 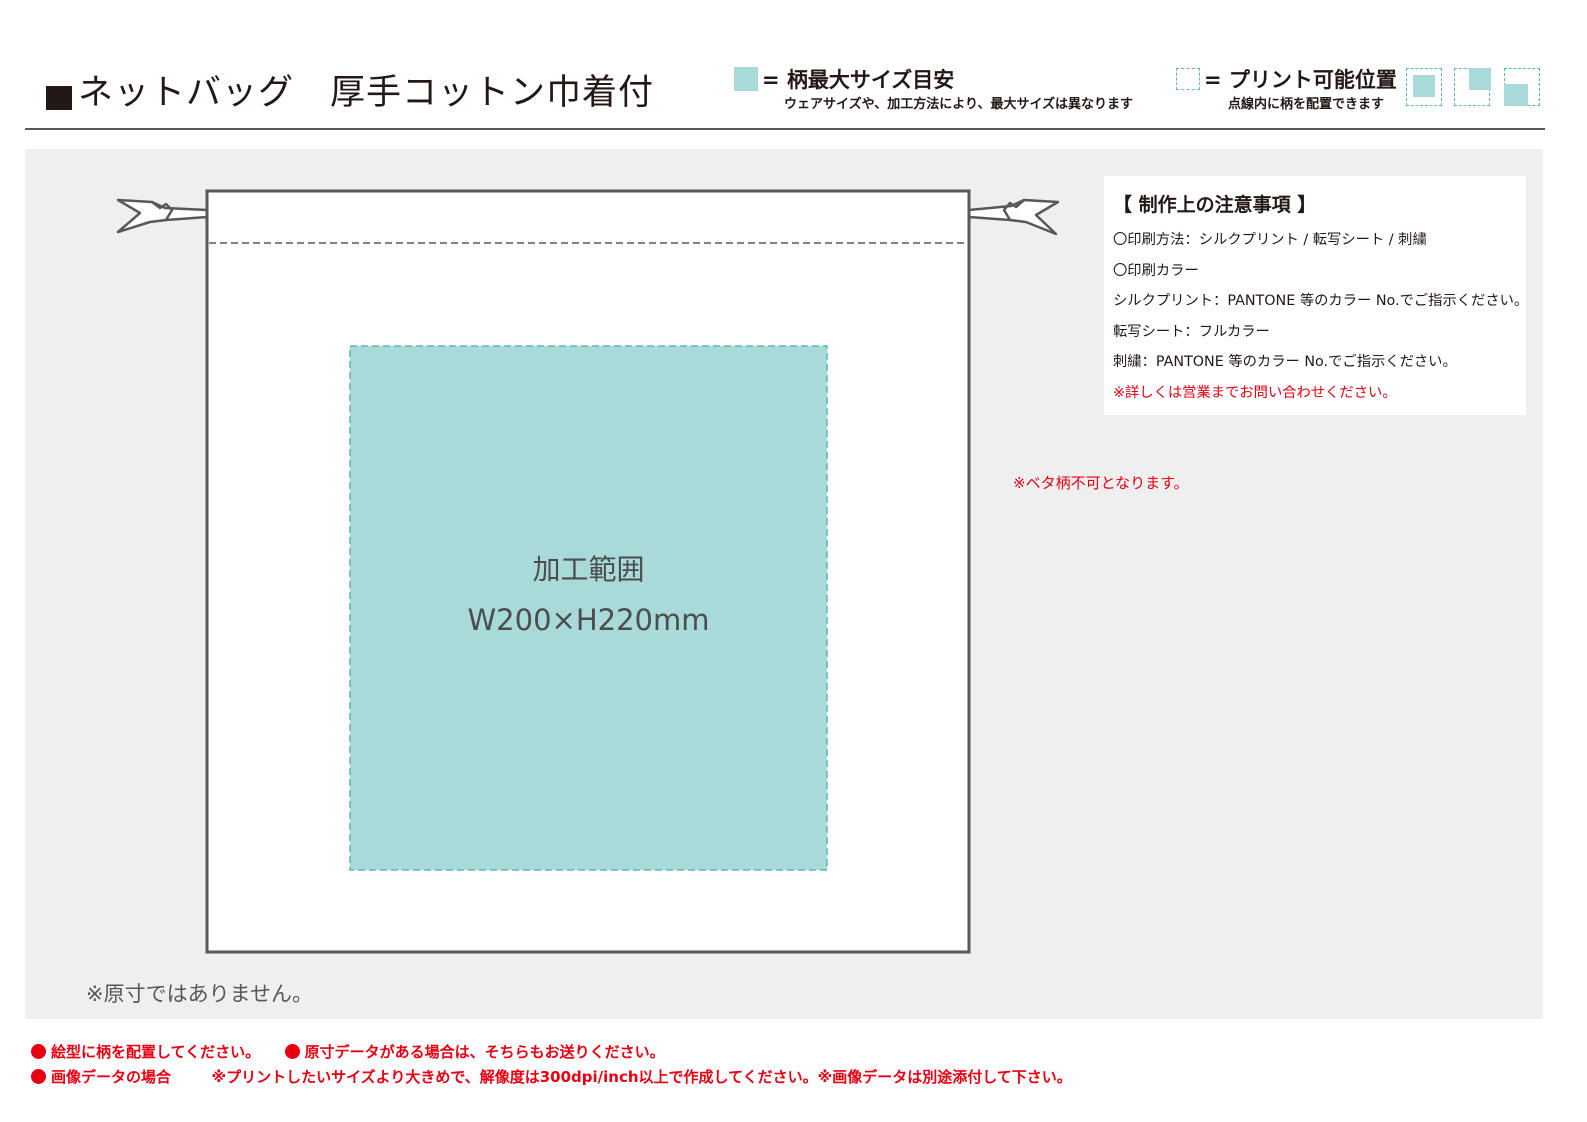 What do you see at coordinates (588, 620) in the screenshot?
I see `print-area-size: W200×H220mm` at bounding box center [588, 620].